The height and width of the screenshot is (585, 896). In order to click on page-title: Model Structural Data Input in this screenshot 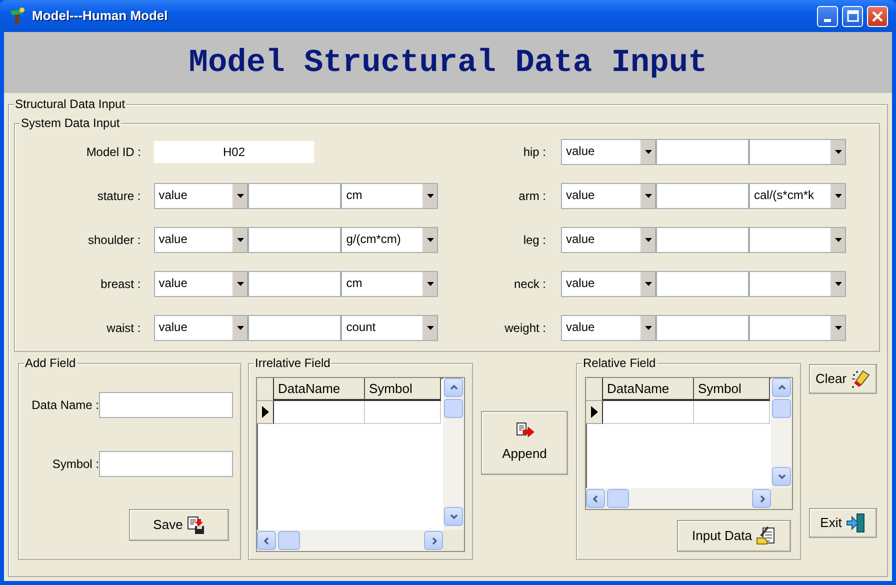, I will do `click(448, 62)`.